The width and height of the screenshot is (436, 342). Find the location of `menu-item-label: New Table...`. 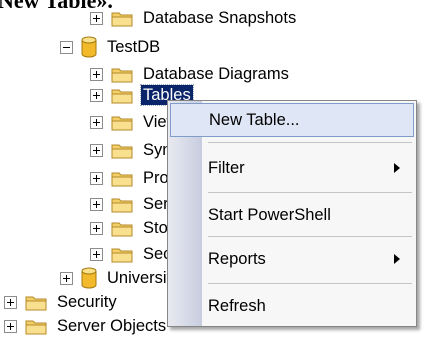

menu-item-label: New Table... is located at coordinates (254, 119).